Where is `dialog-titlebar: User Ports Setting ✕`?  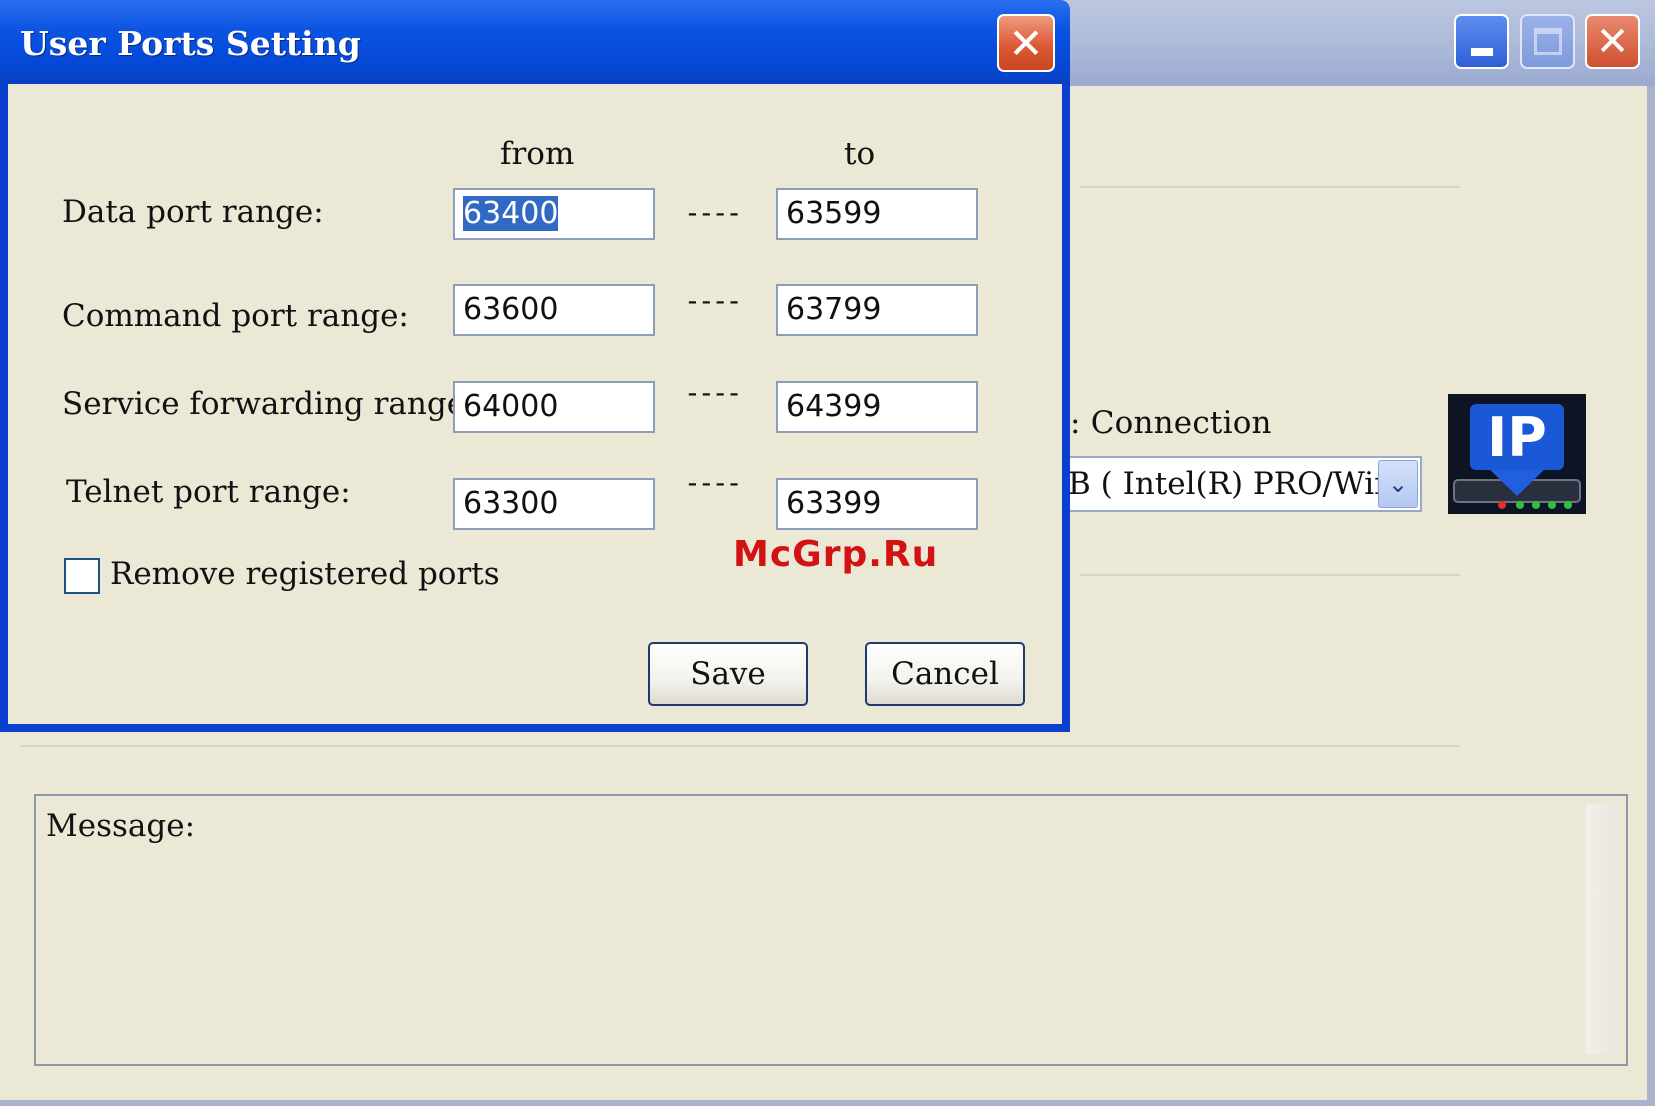
dialog-titlebar: User Ports Setting ✕ is located at coordinates (535, 42).